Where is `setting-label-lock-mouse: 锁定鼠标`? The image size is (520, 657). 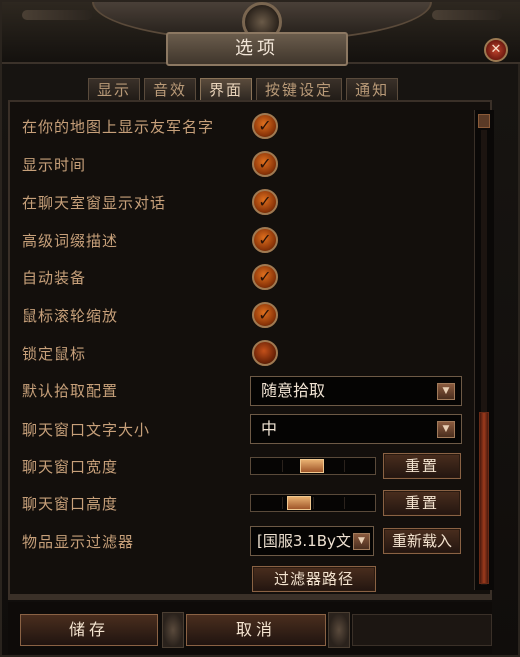 setting-label-lock-mouse: 锁定鼠标 is located at coordinates (54, 354).